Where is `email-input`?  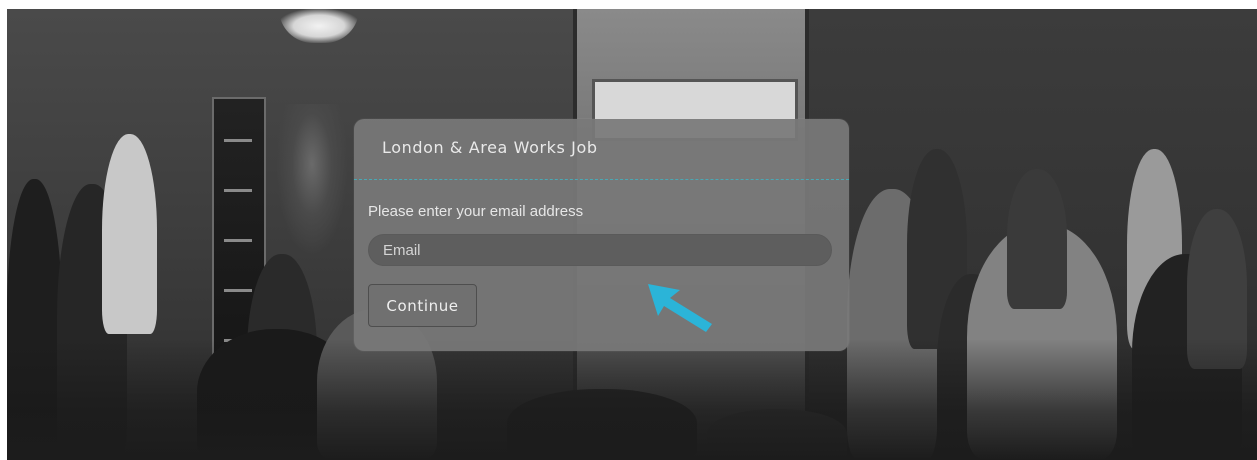
email-input is located at coordinates (600, 250).